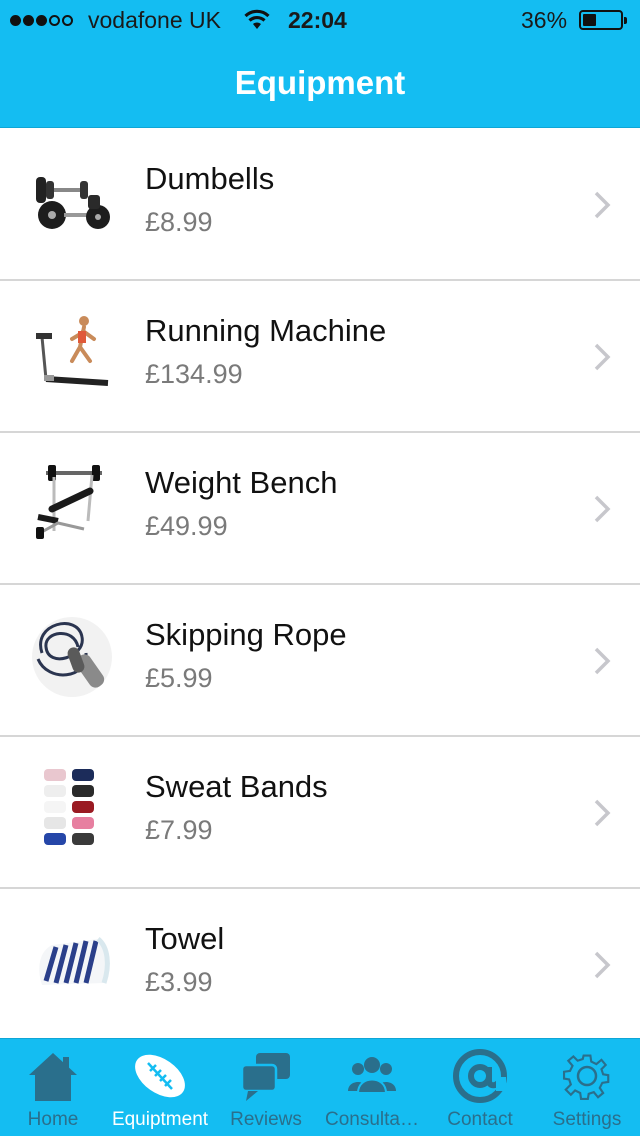 The height and width of the screenshot is (1136, 640). What do you see at coordinates (372, 1075) in the screenshot?
I see `people-icon` at bounding box center [372, 1075].